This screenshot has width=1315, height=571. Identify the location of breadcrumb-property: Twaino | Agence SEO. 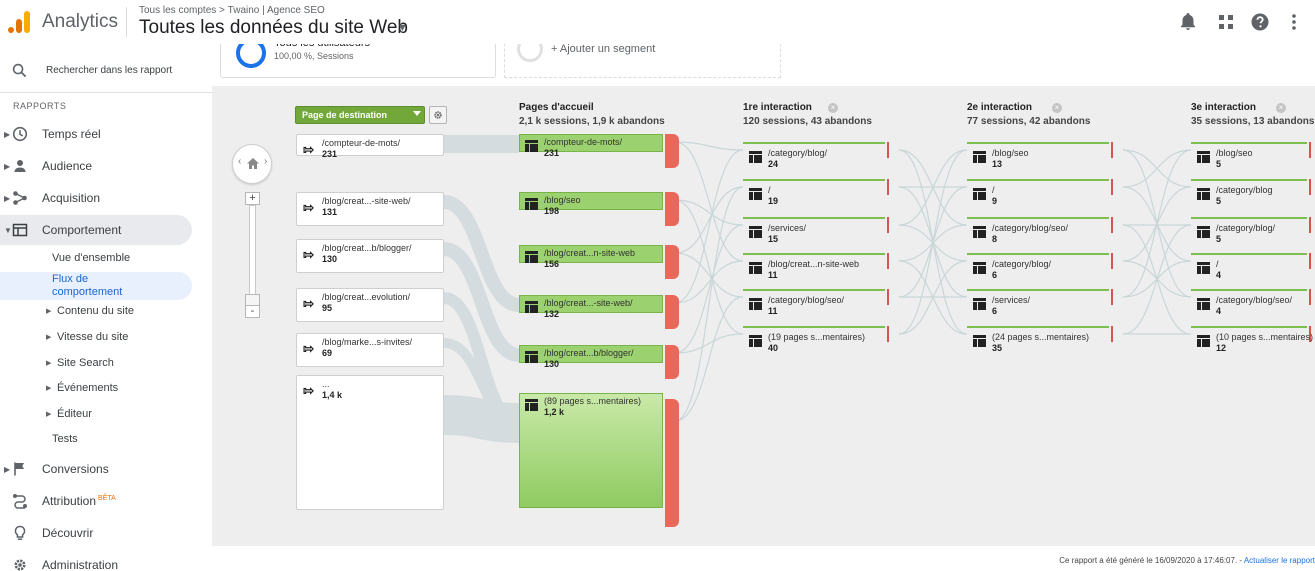
(276, 10).